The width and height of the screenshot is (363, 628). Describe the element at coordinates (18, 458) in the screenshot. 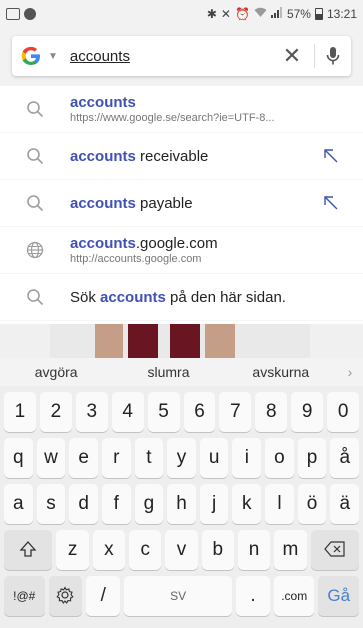

I see `key: q` at that location.